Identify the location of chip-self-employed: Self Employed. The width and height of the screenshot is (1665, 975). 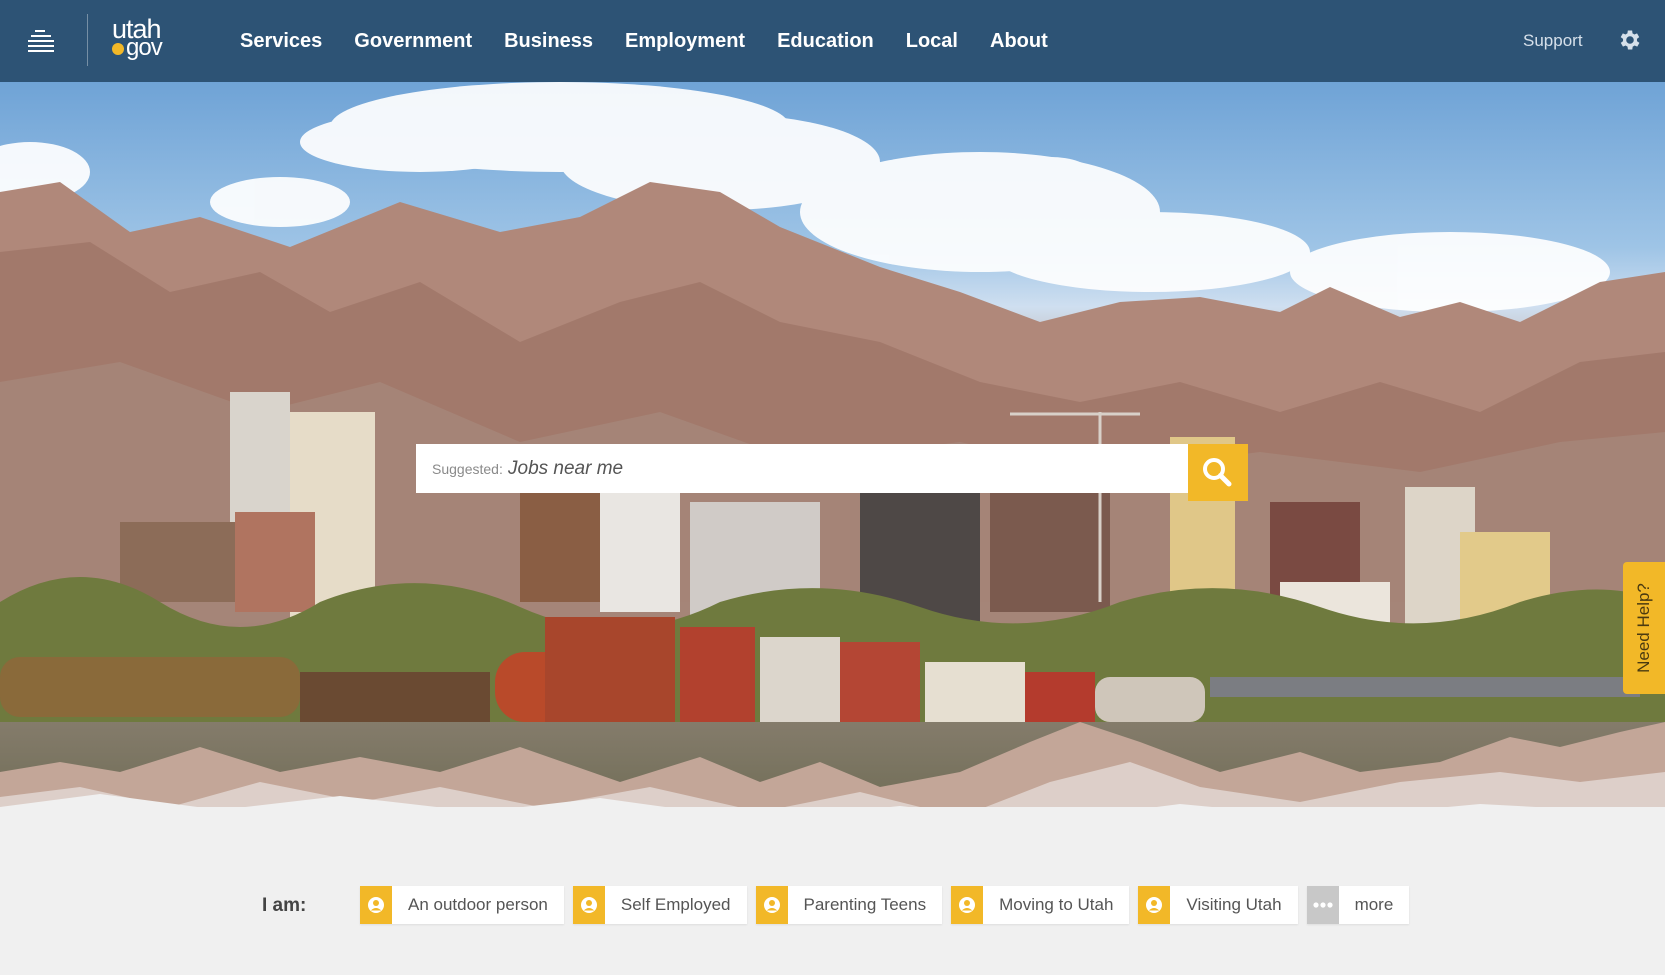
(659, 905).